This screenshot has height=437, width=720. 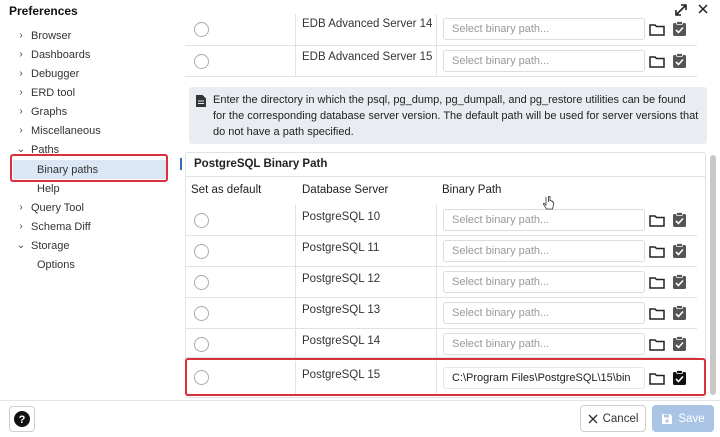 I want to click on save-button-label: Save, so click(x=691, y=418).